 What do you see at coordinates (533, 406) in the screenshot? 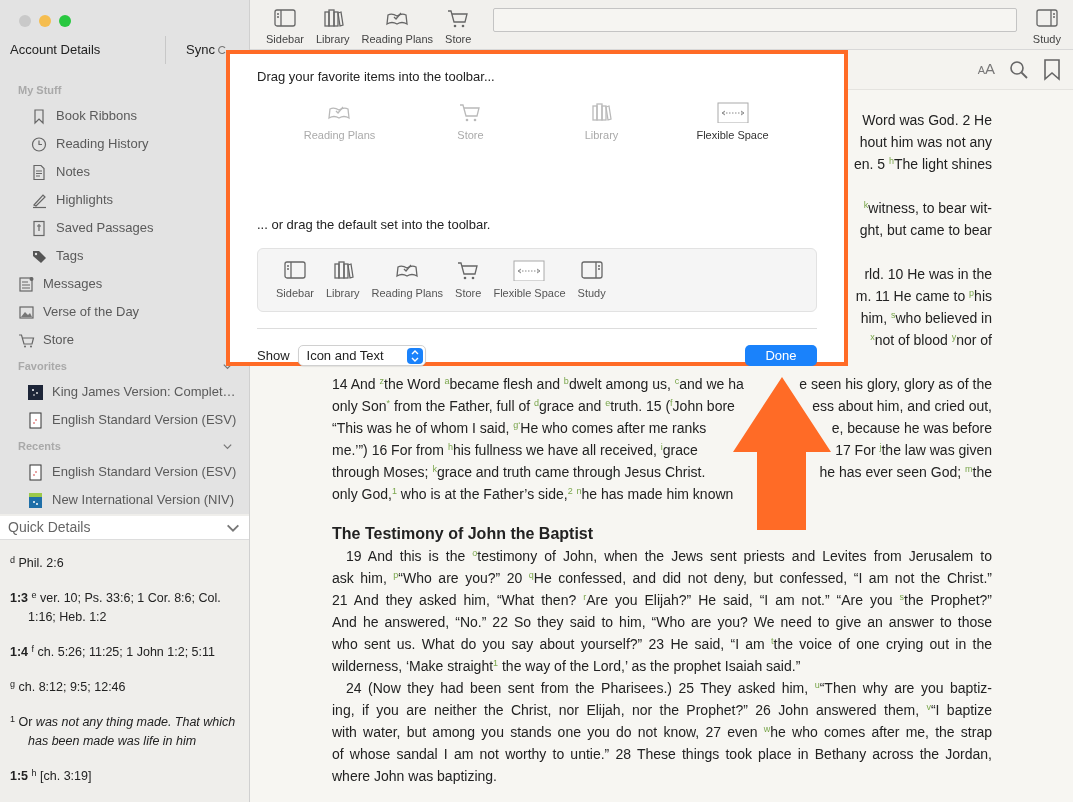
I see `text-line: only Son$^{*}$ from the Father, full of $^{d}$grace and $^{e}$truth. 15 ($^{f}$John bore` at bounding box center [533, 406].